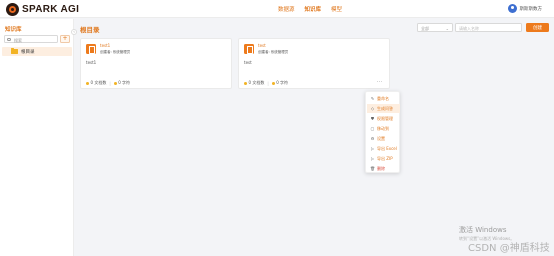  Describe the element at coordinates (336, 9) in the screenshot. I see `nav-item-model: 模型` at that location.